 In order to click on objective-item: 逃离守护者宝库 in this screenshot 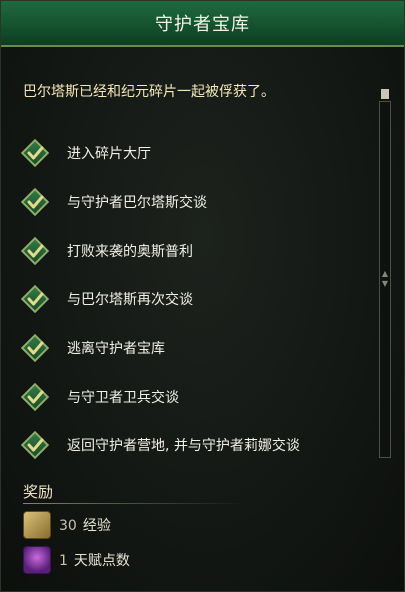, I will do `click(196, 348)`.